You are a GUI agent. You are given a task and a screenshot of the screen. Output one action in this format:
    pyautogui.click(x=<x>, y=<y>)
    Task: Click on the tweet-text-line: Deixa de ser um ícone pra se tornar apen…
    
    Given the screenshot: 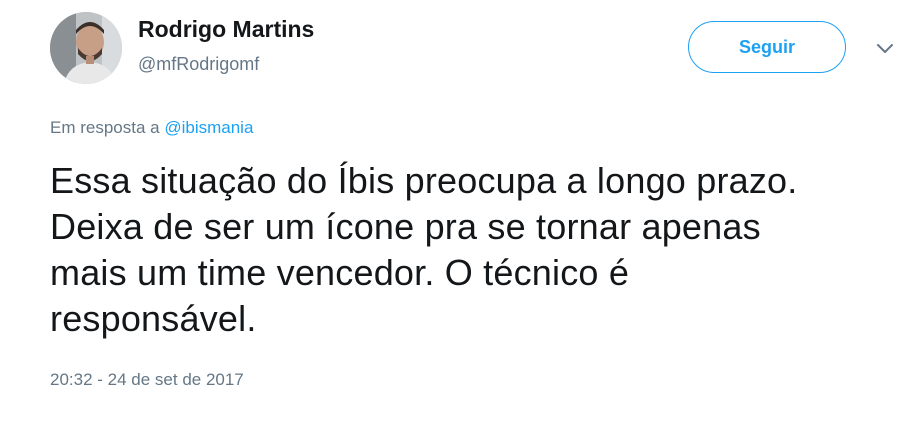 What is the action you would take?
    pyautogui.click(x=405, y=226)
    